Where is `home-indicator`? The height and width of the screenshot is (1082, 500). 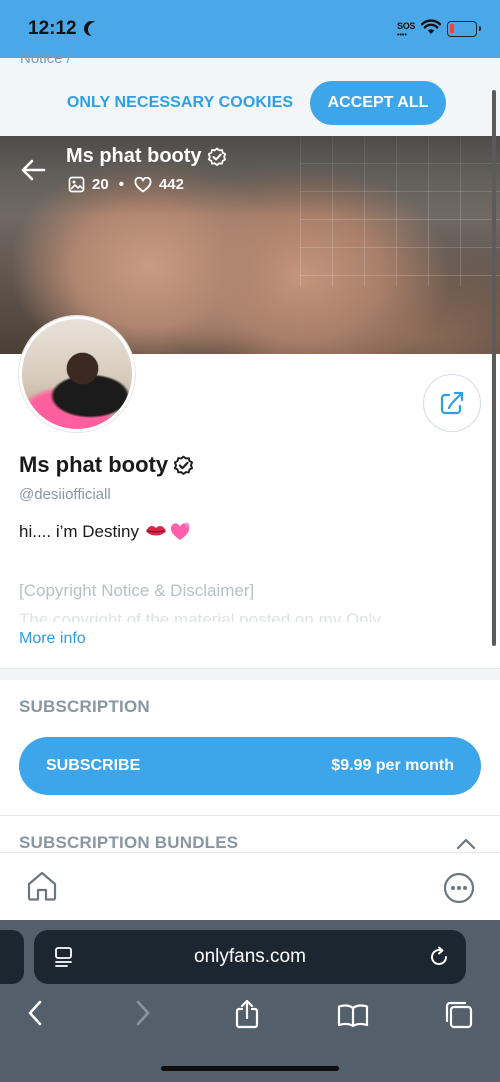
home-indicator is located at coordinates (250, 1068).